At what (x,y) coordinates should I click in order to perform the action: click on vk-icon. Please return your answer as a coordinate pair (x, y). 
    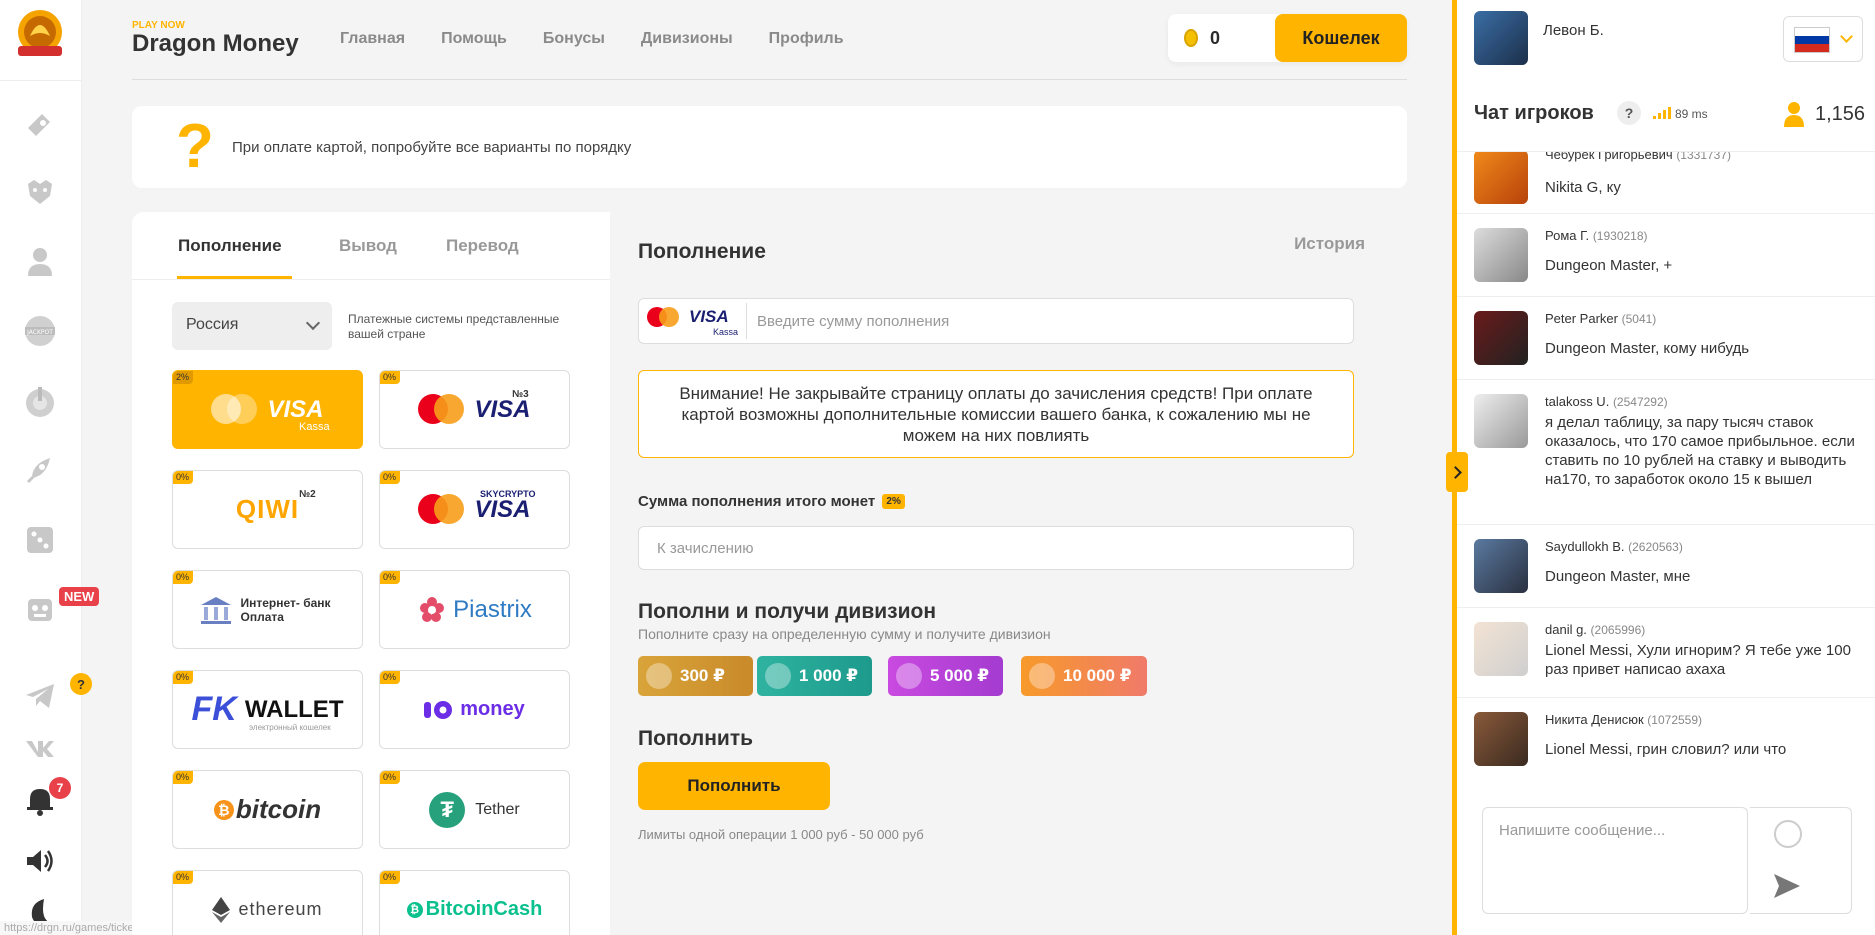
    Looking at the image, I should click on (40, 748).